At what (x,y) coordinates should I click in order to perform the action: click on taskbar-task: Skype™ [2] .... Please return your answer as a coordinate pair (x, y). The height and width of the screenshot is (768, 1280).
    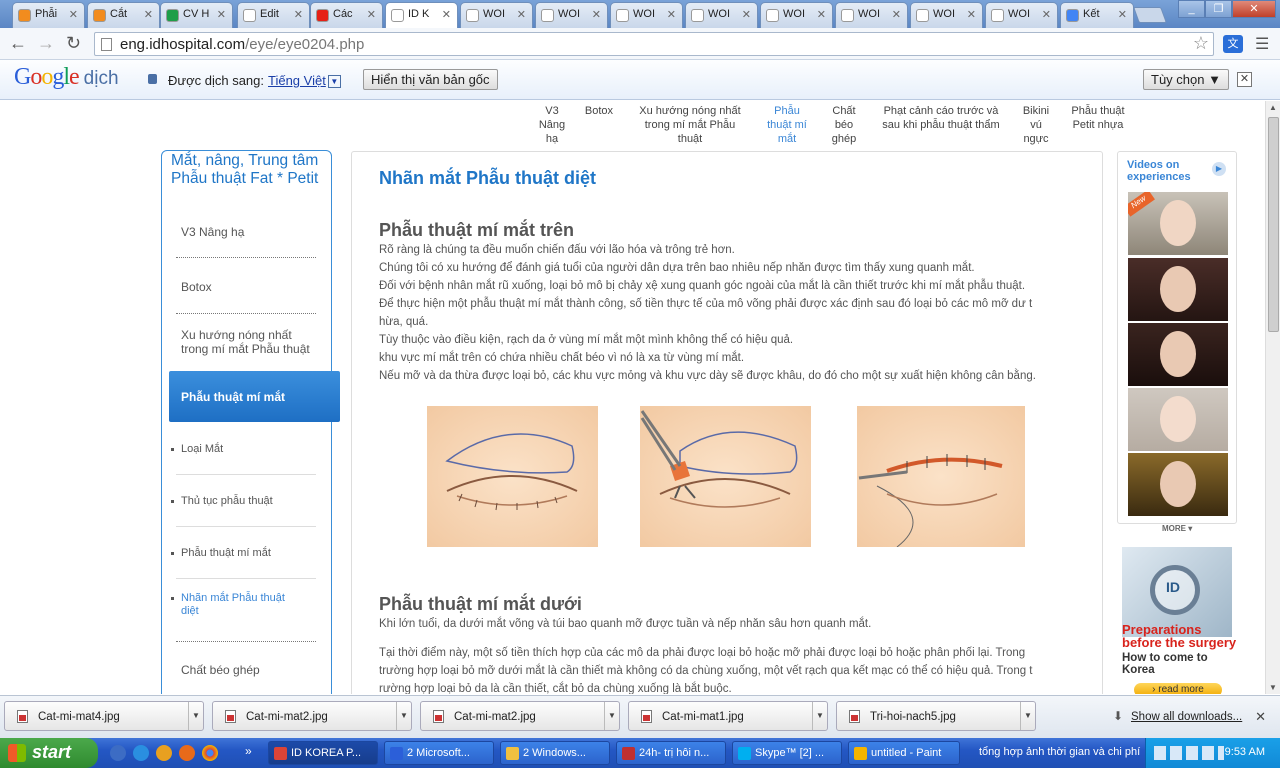
    Looking at the image, I should click on (787, 753).